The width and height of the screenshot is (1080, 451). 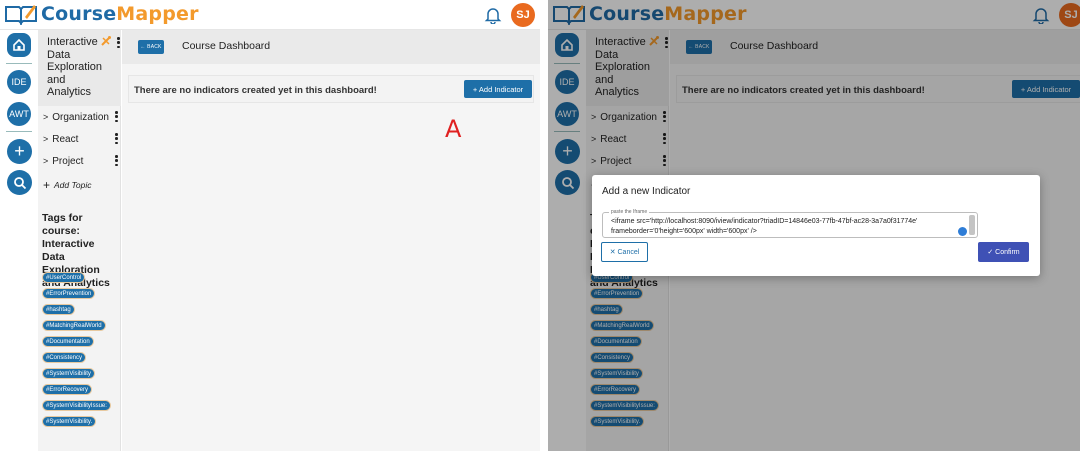 What do you see at coordinates (19, 151) in the screenshot?
I see `add-channel-button: +` at bounding box center [19, 151].